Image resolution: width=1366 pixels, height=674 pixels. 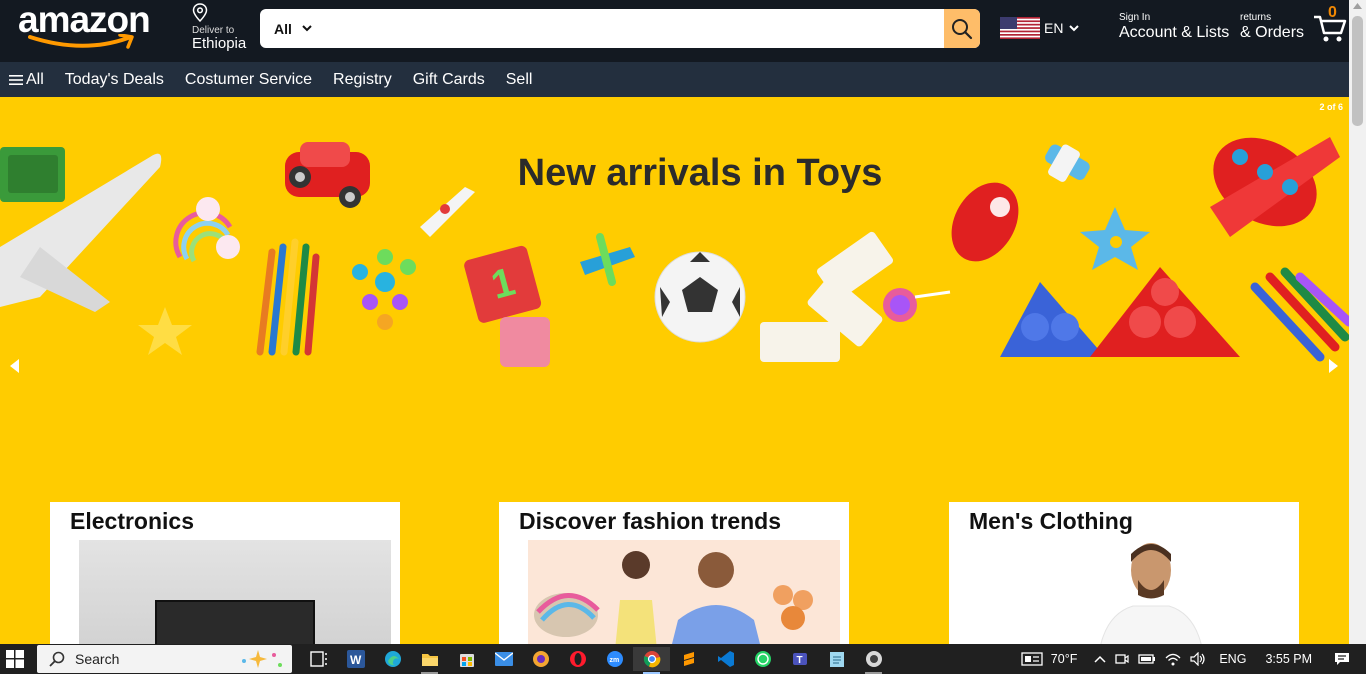 I want to click on card-electronics: Electronics, so click(x=225, y=573).